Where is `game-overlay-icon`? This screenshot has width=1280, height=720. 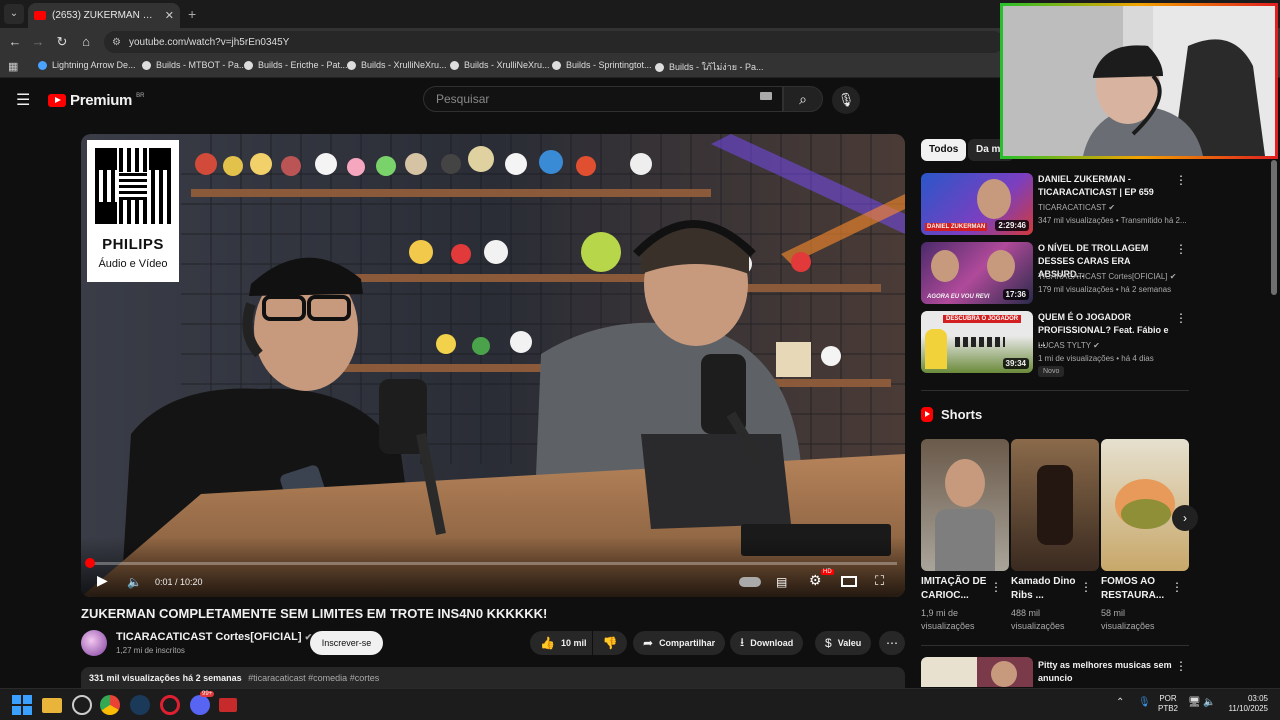
game-overlay-icon is located at coordinates (82, 705).